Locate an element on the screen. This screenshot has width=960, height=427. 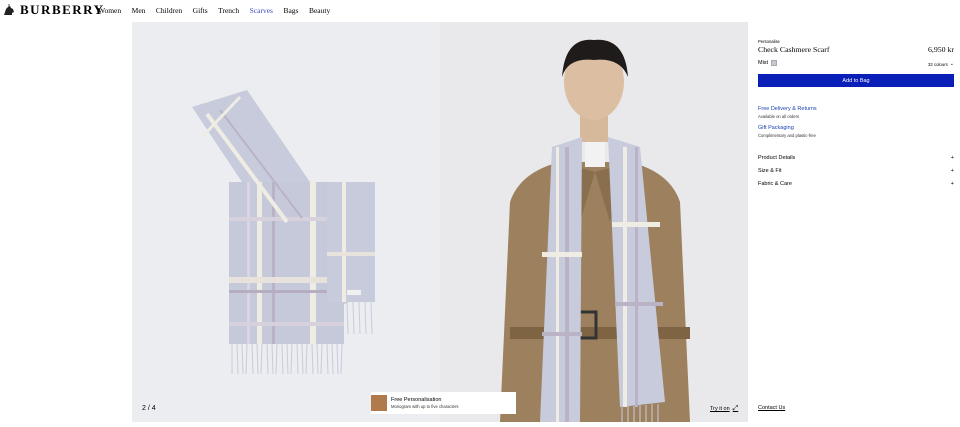
accordion-product-details: Product Details + is located at coordinates (856, 158).